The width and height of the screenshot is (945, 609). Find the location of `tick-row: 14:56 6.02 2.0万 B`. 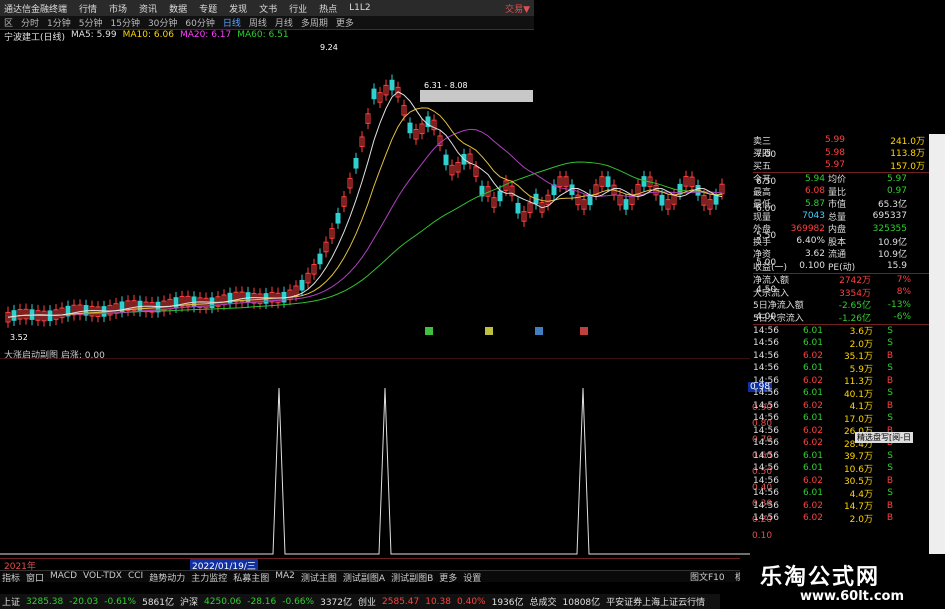

tick-row: 14:56 6.02 2.0万 B is located at coordinates (841, 518).